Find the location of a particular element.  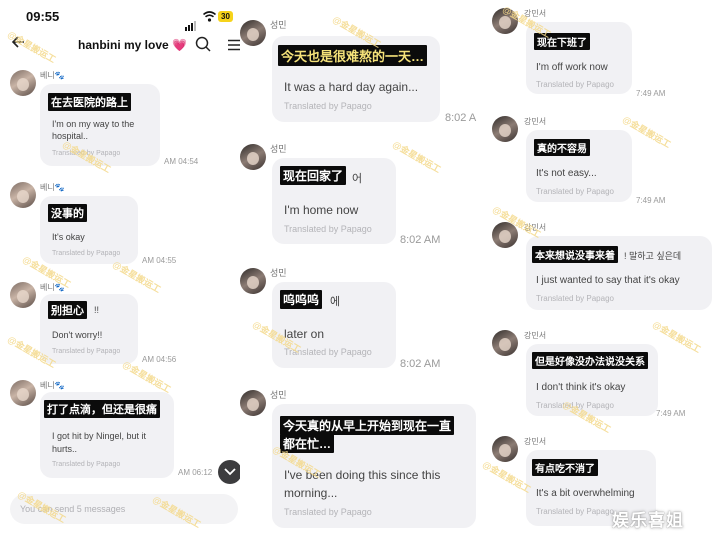

heart-emoji: 💗 is located at coordinates (179, 45).